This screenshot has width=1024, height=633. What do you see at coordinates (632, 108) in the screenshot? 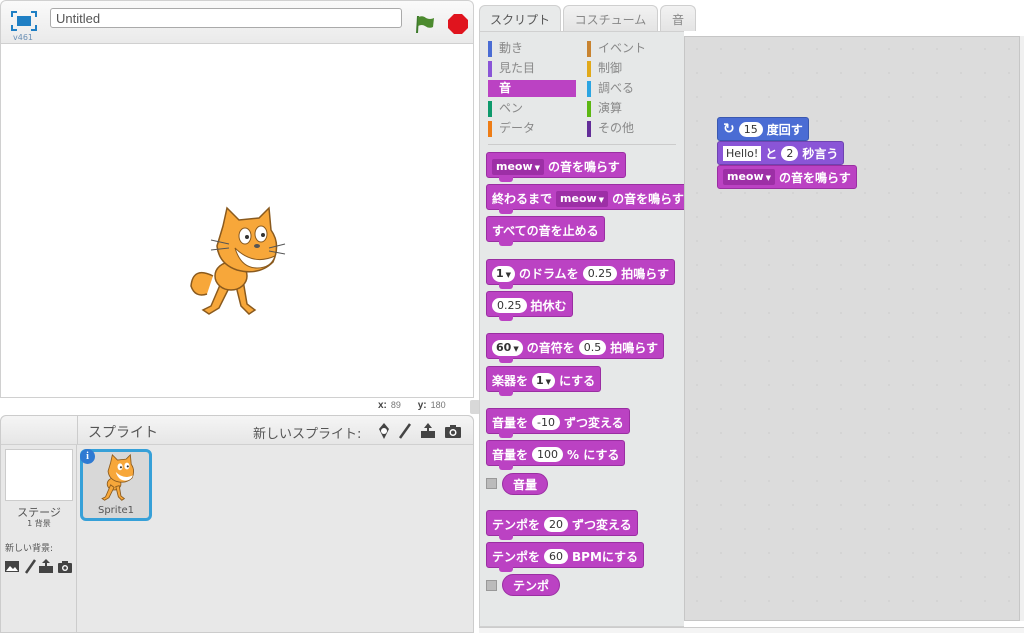
I see `category-operators: 演算` at bounding box center [632, 108].